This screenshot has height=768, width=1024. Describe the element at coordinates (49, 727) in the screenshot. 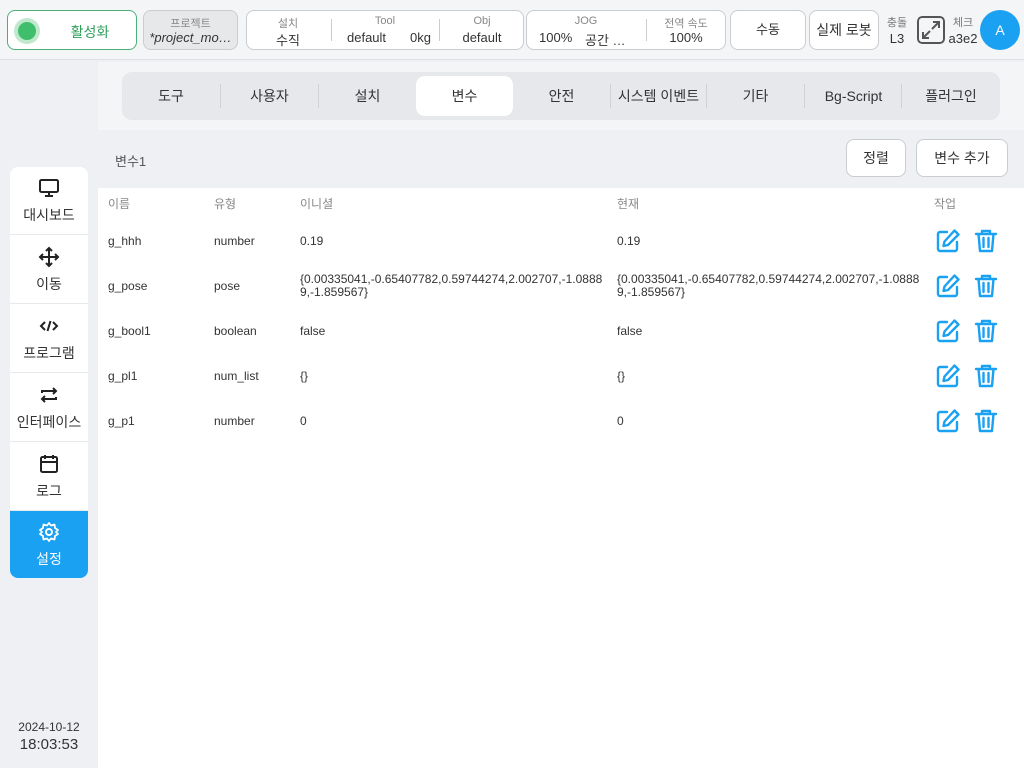

I see `current-date: 2024-10-12` at that location.